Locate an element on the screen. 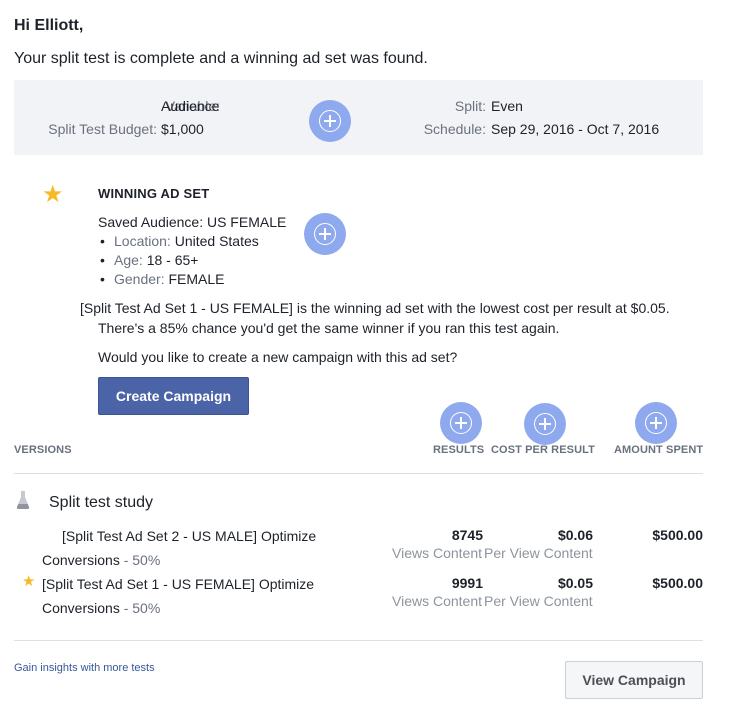  spent-header: AMOUNT SPENT is located at coordinates (659, 450).